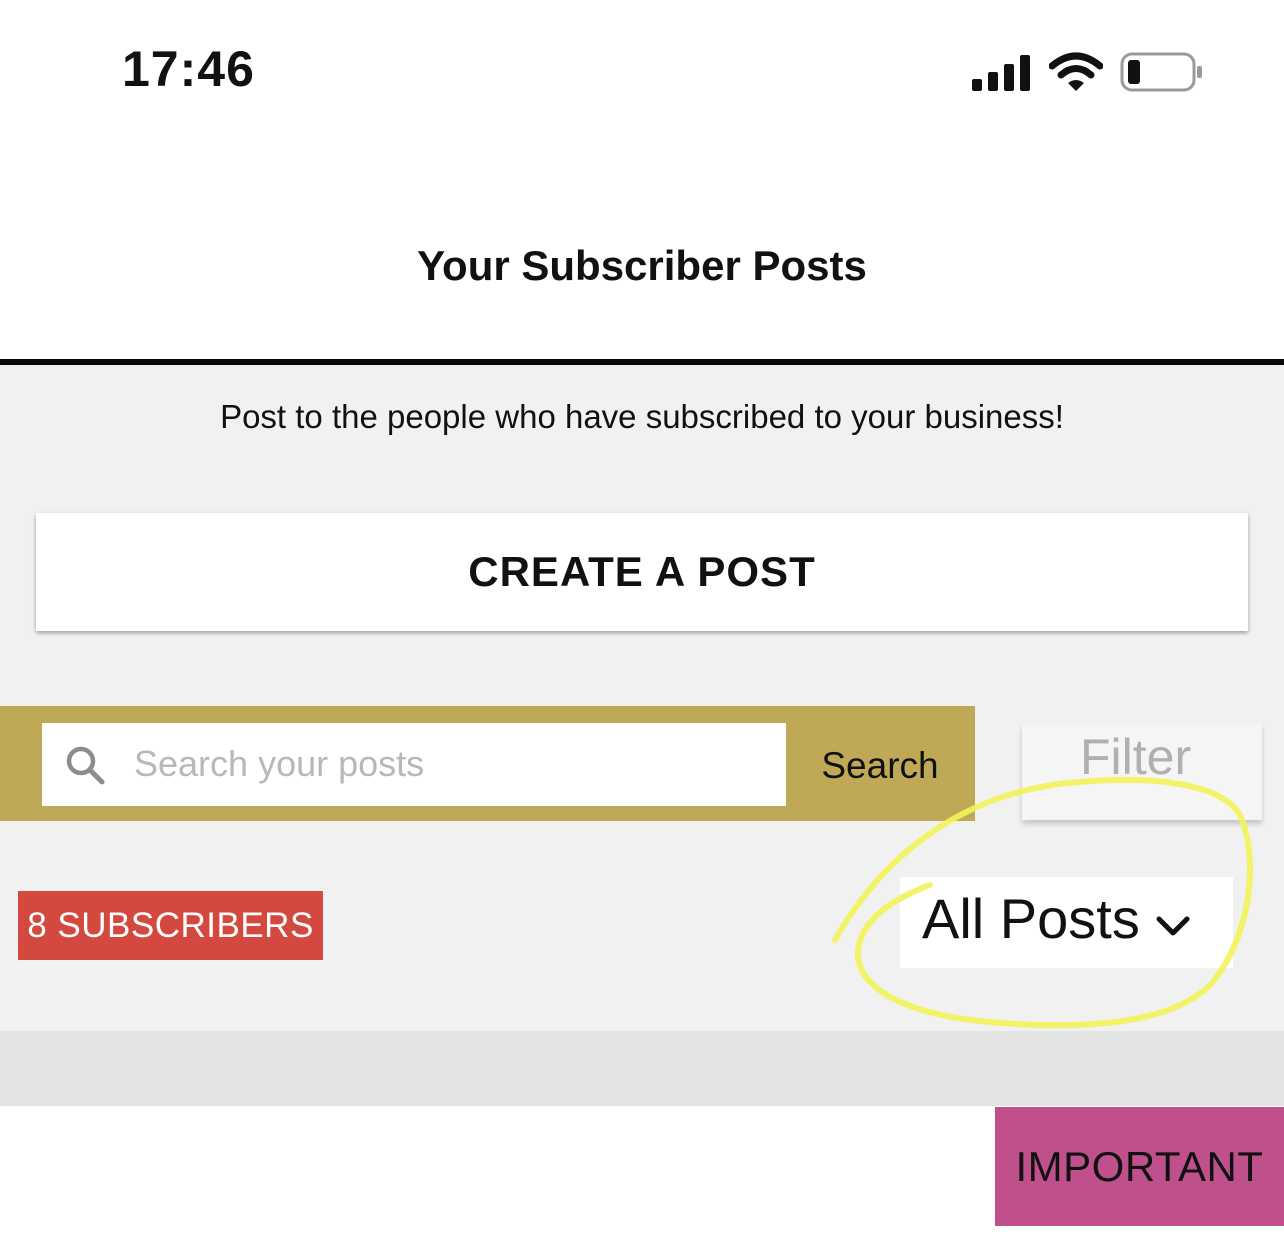  I want to click on wifi-icon, so click(1076, 71).